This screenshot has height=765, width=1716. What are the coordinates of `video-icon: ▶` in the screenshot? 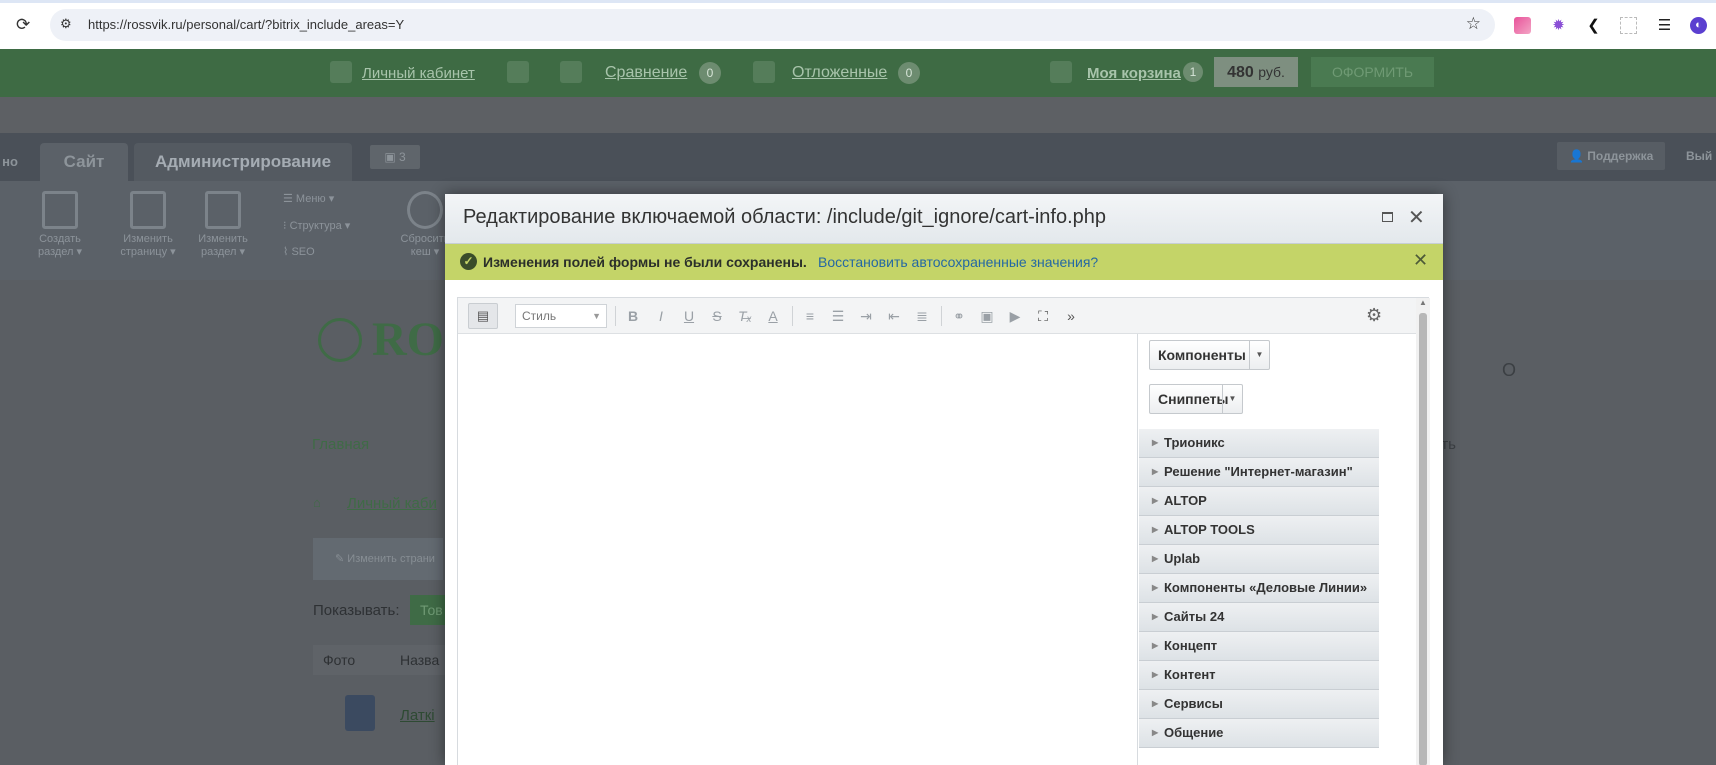 It's located at (1015, 316).